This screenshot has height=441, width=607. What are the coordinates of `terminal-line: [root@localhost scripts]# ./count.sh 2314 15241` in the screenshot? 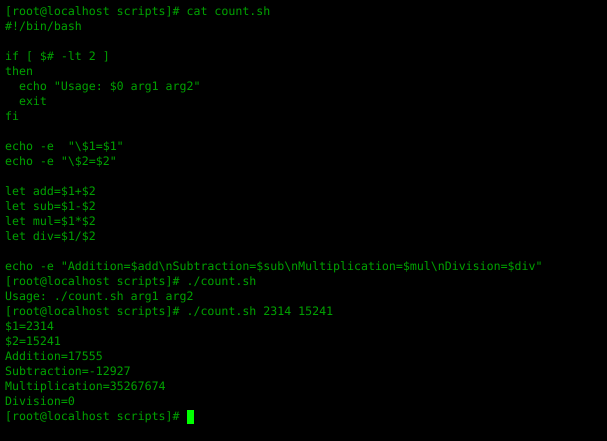 It's located at (169, 311).